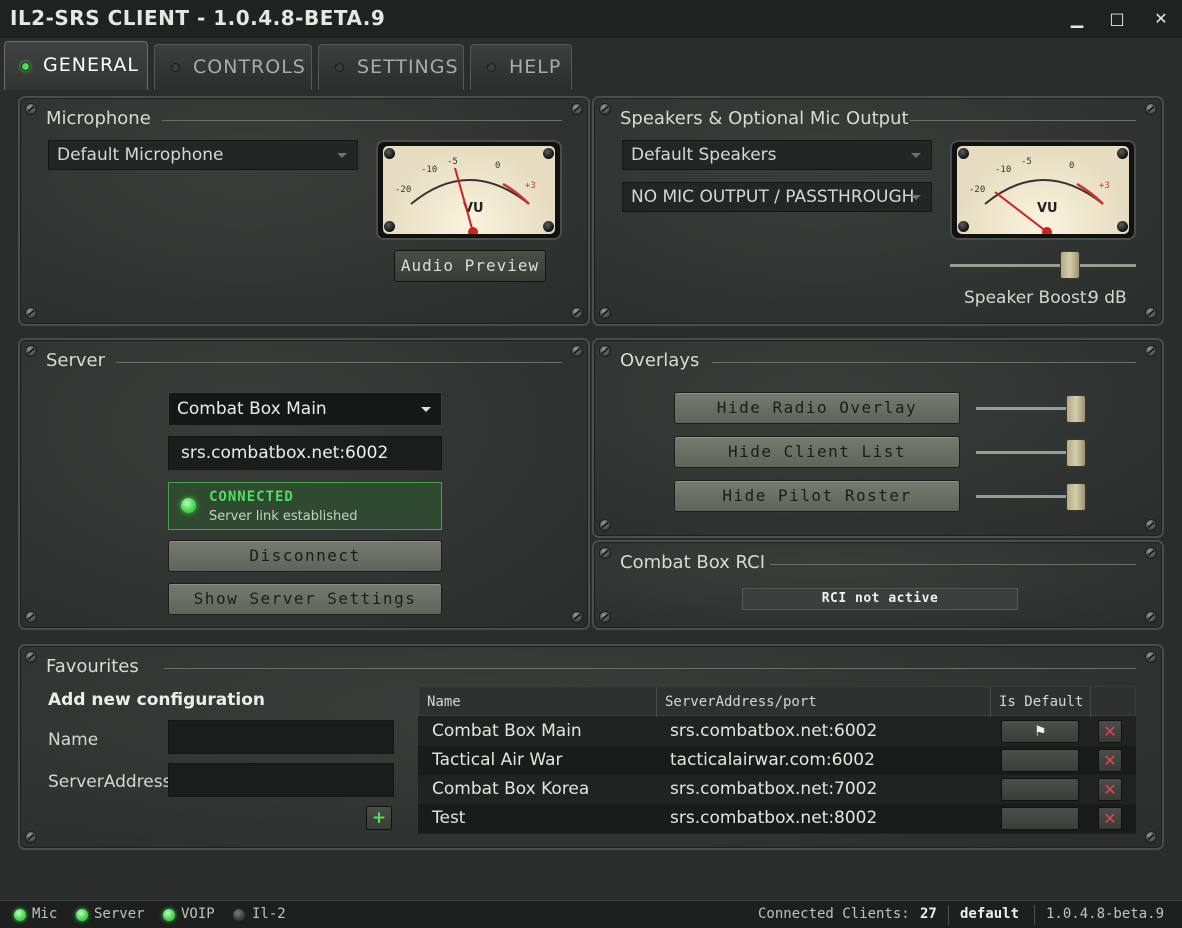  What do you see at coordinates (281, 780) in the screenshot?
I see `favourite-address-input` at bounding box center [281, 780].